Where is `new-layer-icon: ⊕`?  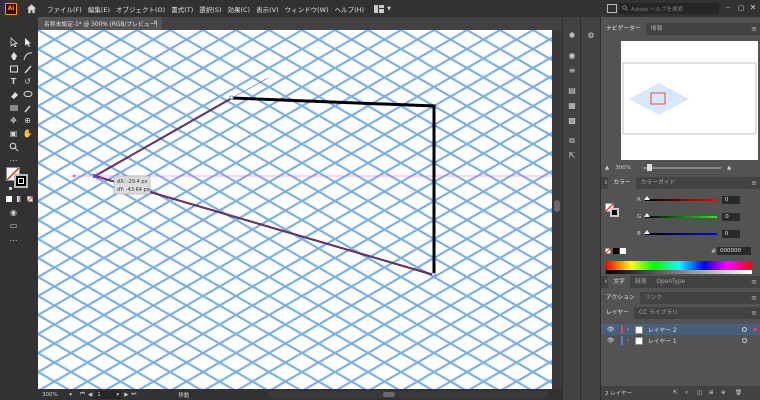 new-layer-icon: ⊕ is located at coordinates (723, 393).